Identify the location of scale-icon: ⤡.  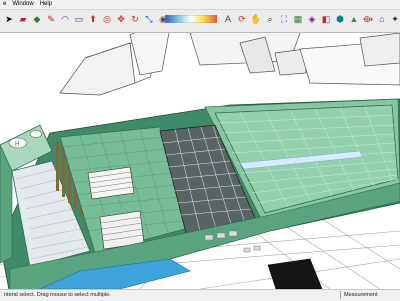
(149, 19).